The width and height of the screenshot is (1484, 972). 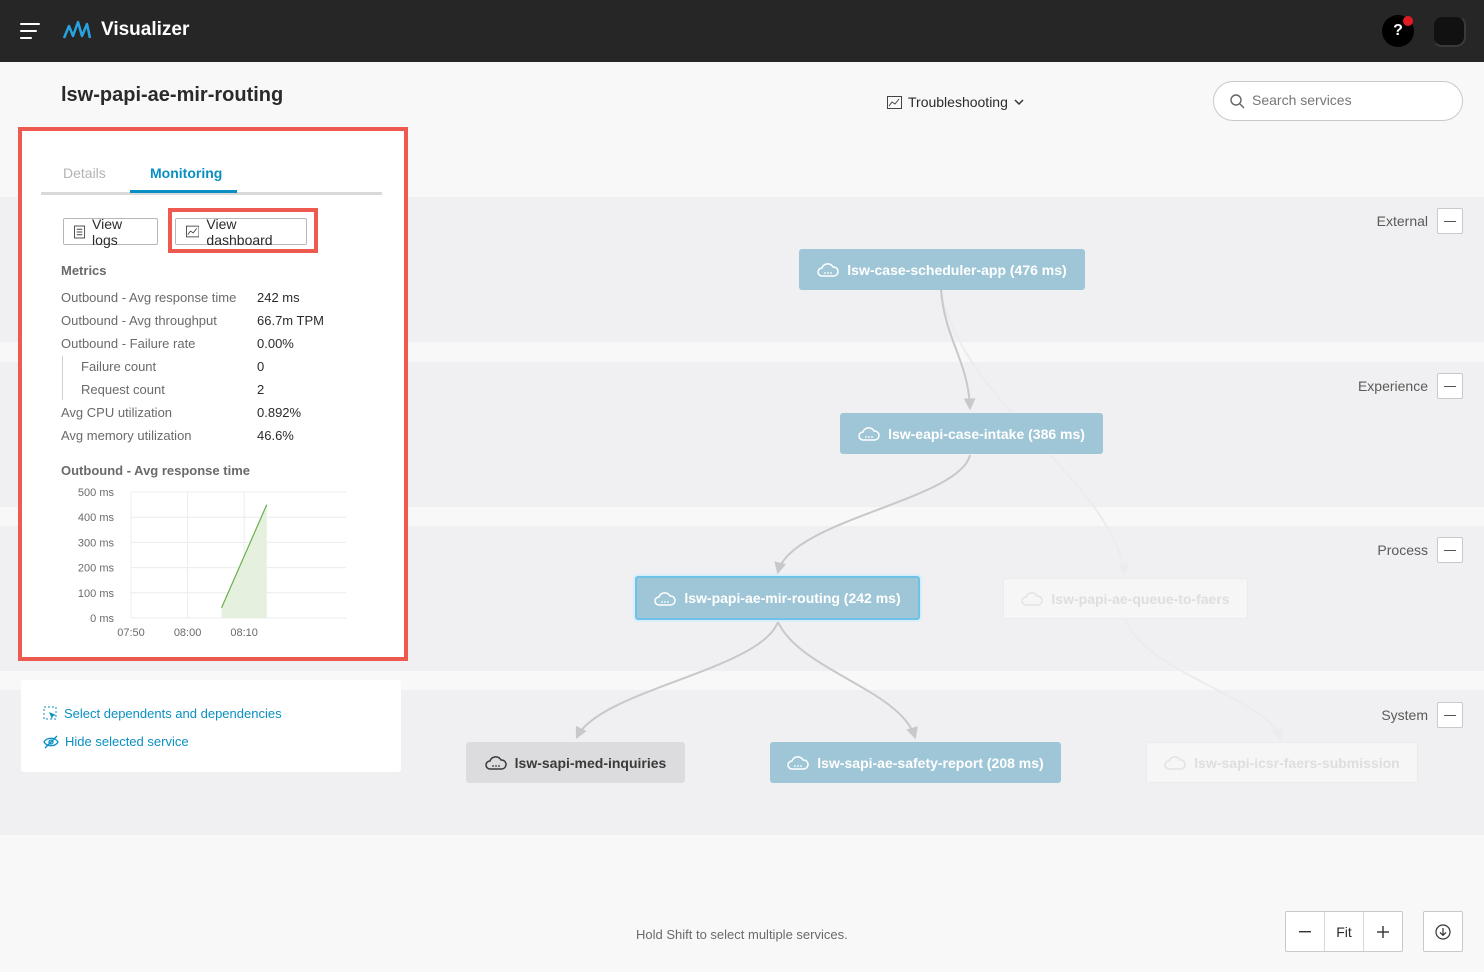 What do you see at coordinates (102, 619) in the screenshot?
I see `chart-y-tick-label: 0 ms` at bounding box center [102, 619].